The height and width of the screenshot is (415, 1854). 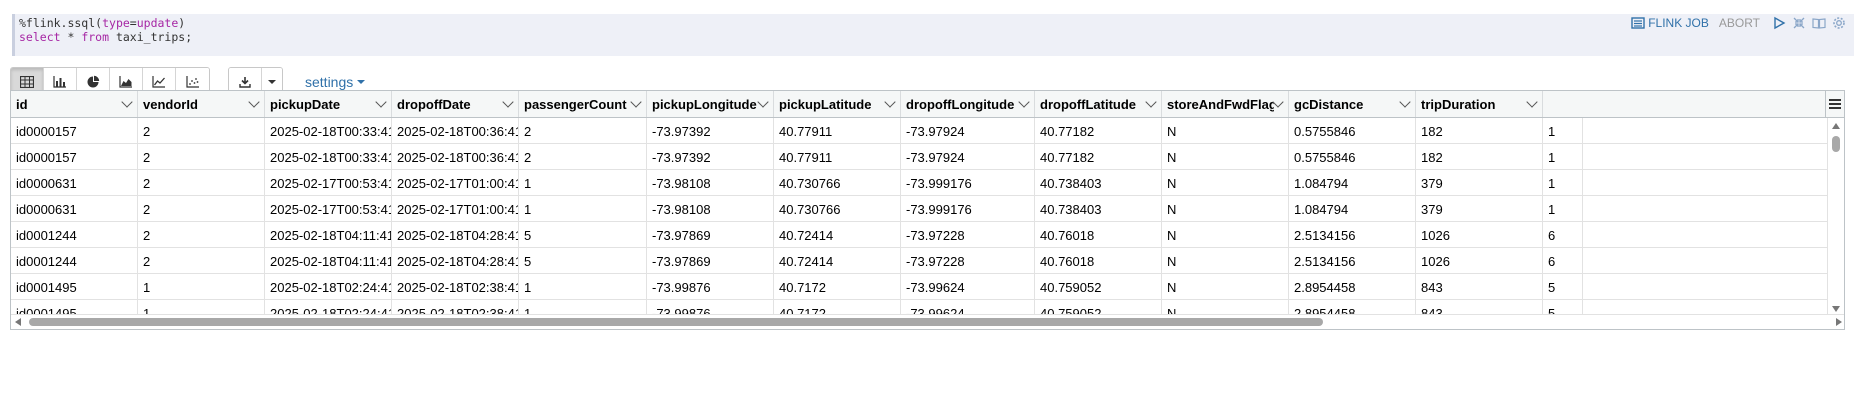 What do you see at coordinates (1458, 104) in the screenshot?
I see `column-header-label: tripDuration` at bounding box center [1458, 104].